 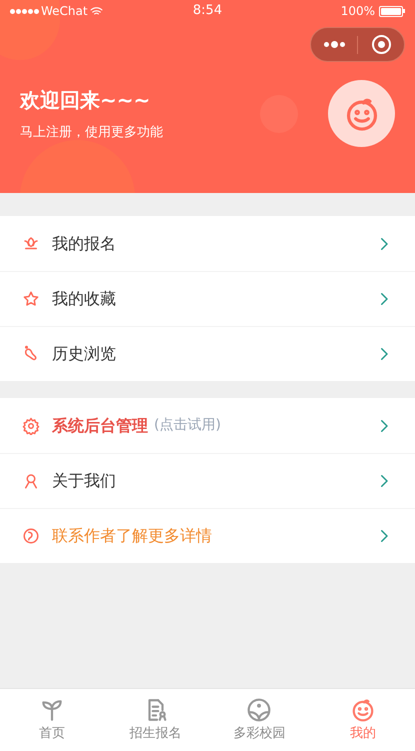 I want to click on welcome-subtitle: 马上注册，使用更多功能, so click(x=91, y=133).